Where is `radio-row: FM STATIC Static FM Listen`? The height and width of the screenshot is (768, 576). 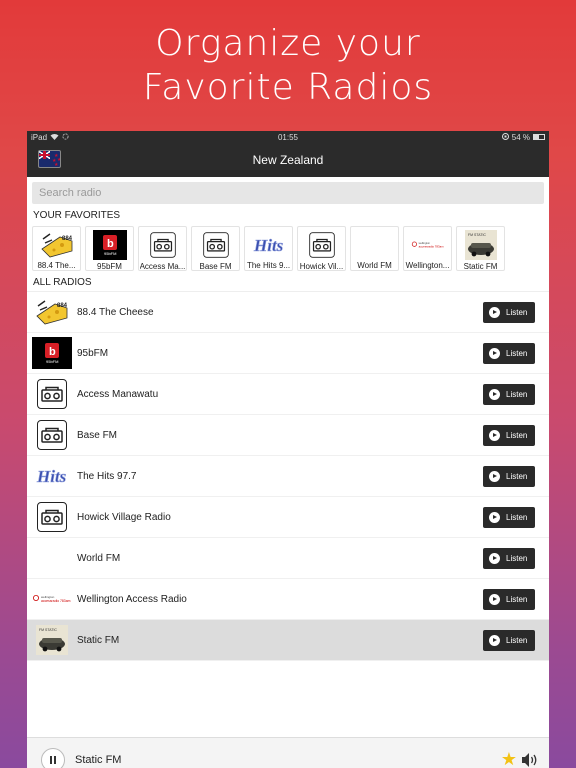
radio-row: FM STATIC Static FM Listen is located at coordinates (288, 640).